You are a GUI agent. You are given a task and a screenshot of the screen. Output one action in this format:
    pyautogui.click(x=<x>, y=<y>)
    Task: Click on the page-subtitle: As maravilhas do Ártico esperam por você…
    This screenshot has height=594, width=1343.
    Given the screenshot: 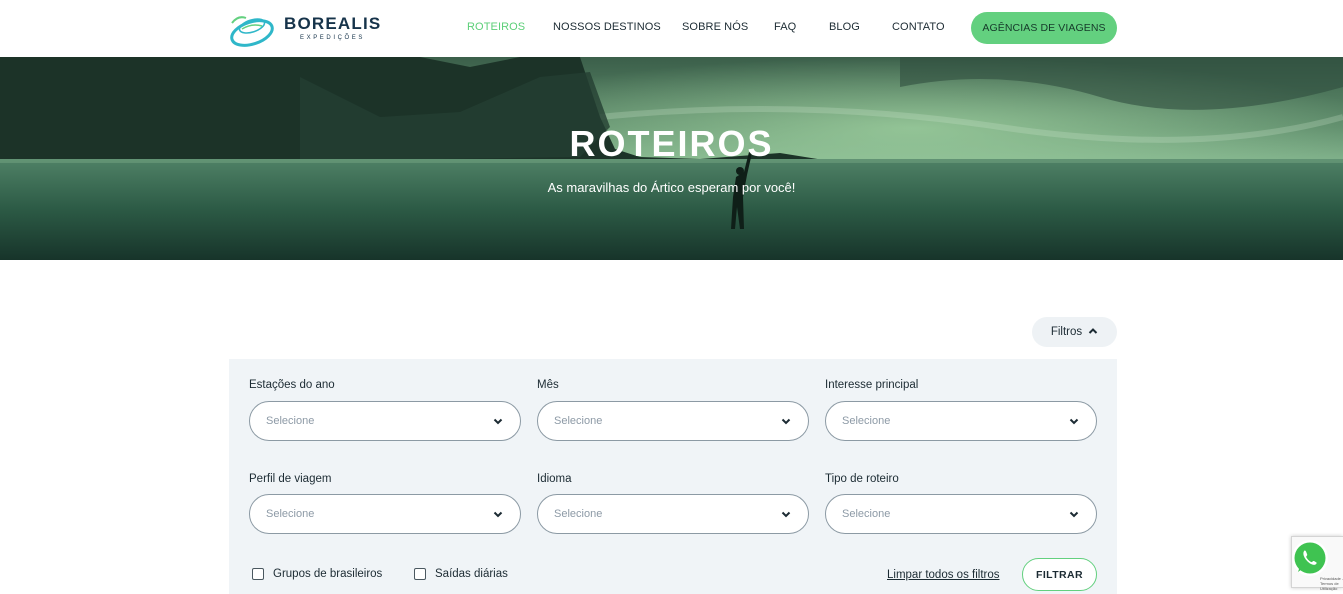 What is the action you would take?
    pyautogui.click(x=671, y=187)
    